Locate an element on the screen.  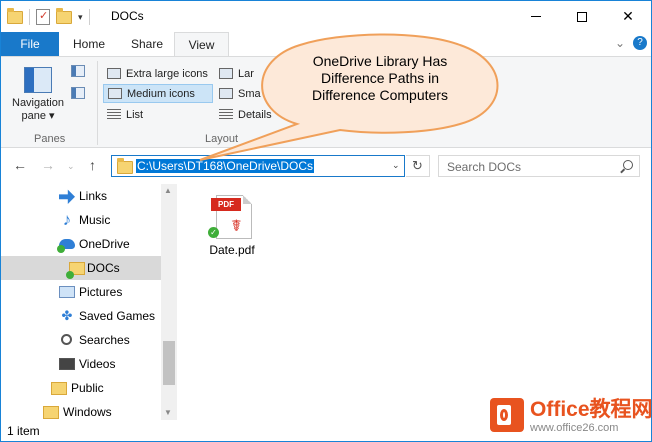
sidebar-item-links: Links is located at coordinates (81, 196).